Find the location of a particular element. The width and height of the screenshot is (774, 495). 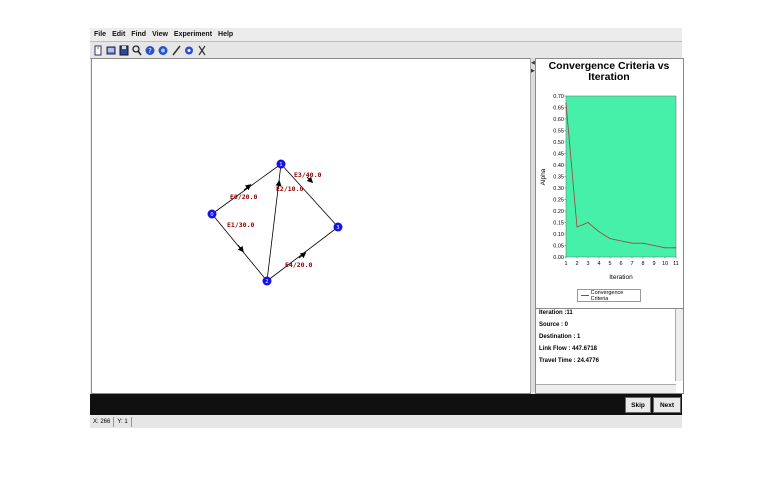

x-tick-label: 9 is located at coordinates (653, 264).